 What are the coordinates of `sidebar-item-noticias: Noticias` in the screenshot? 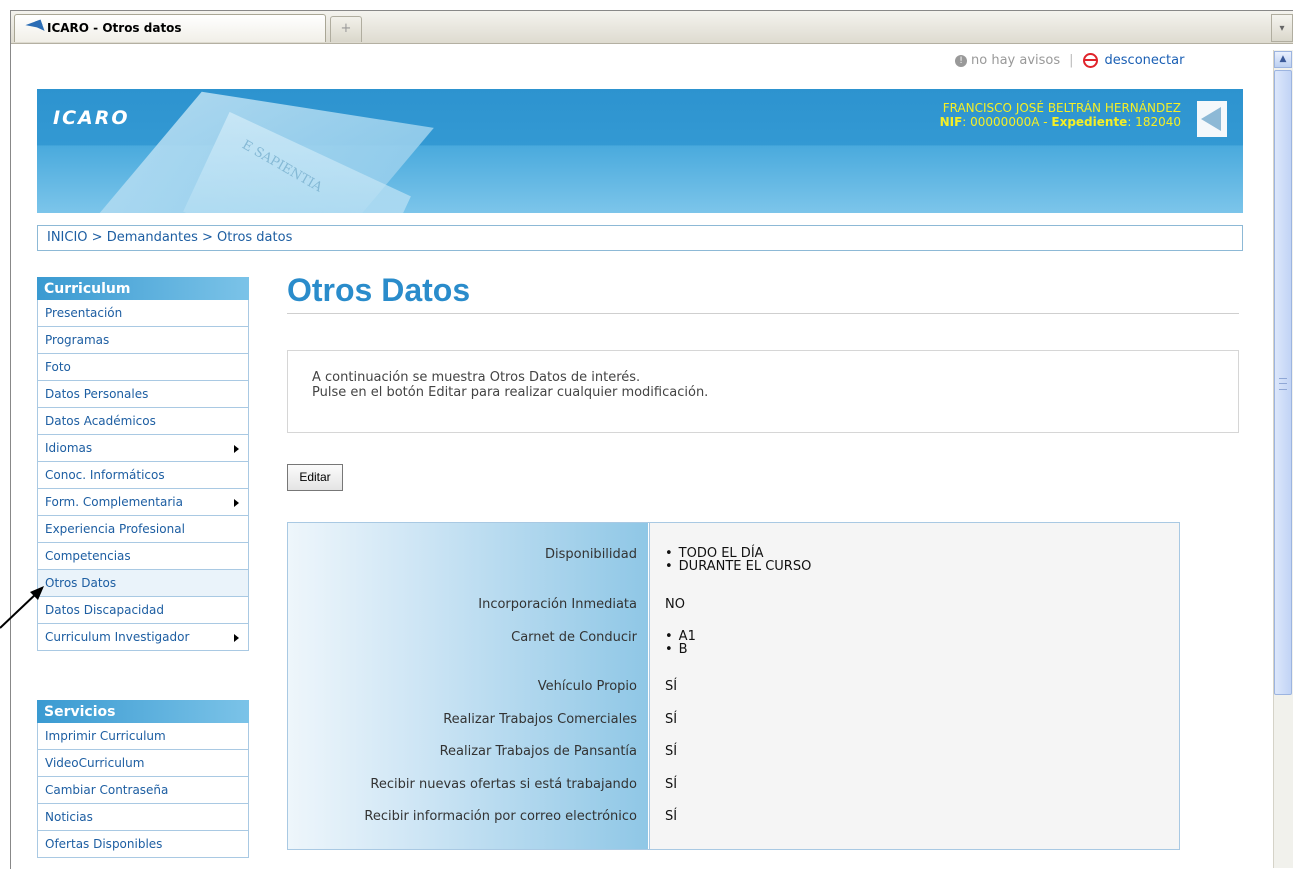 It's located at (143, 817).